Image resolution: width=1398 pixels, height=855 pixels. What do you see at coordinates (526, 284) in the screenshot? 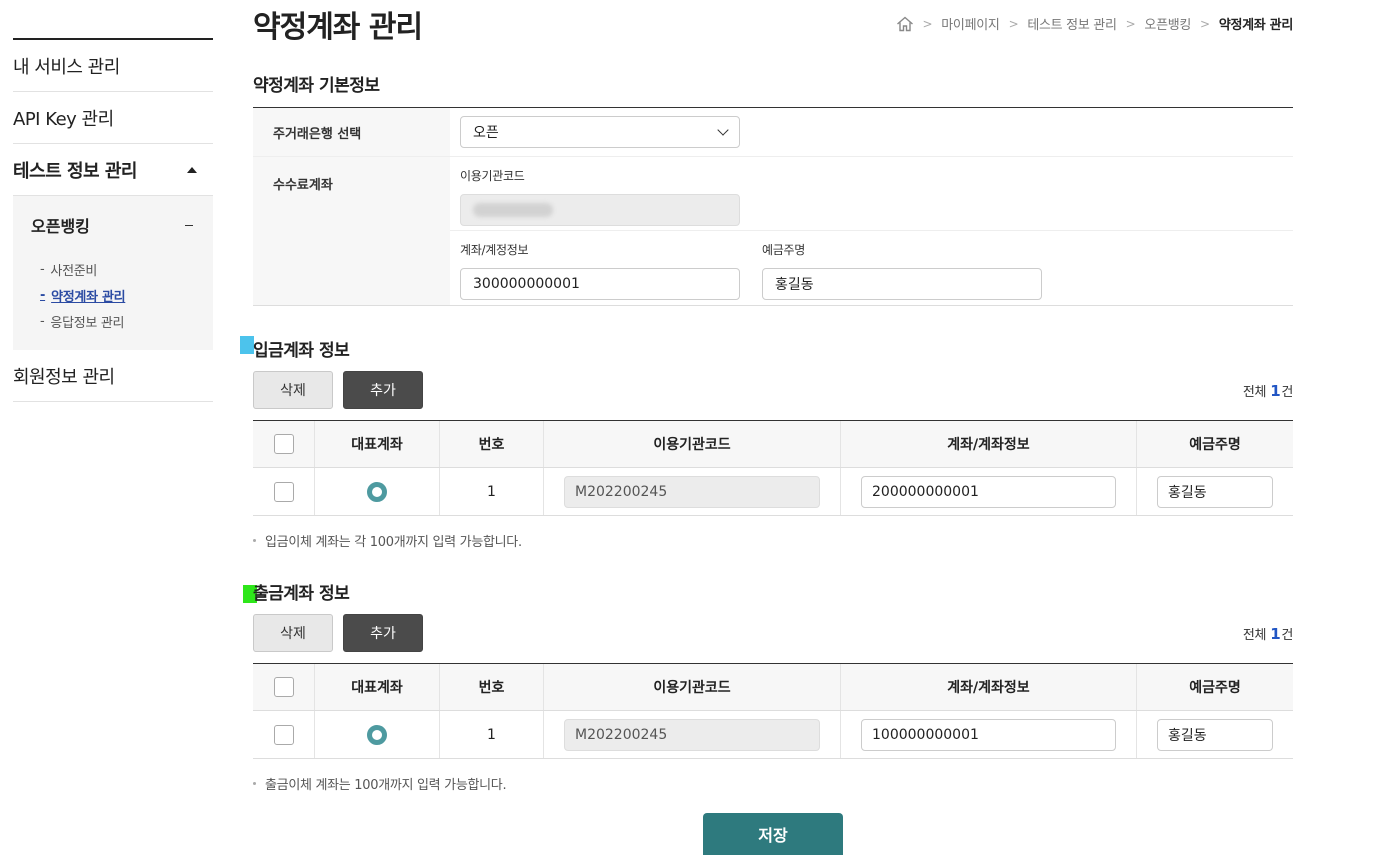
I see `fee-account-value: 300000000001` at bounding box center [526, 284].